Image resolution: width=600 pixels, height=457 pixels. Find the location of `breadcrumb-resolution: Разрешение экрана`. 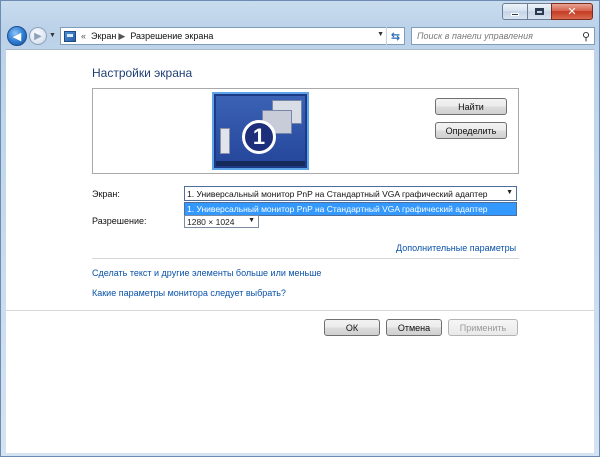

breadcrumb-resolution: Разрешение экрана is located at coordinates (171, 36).